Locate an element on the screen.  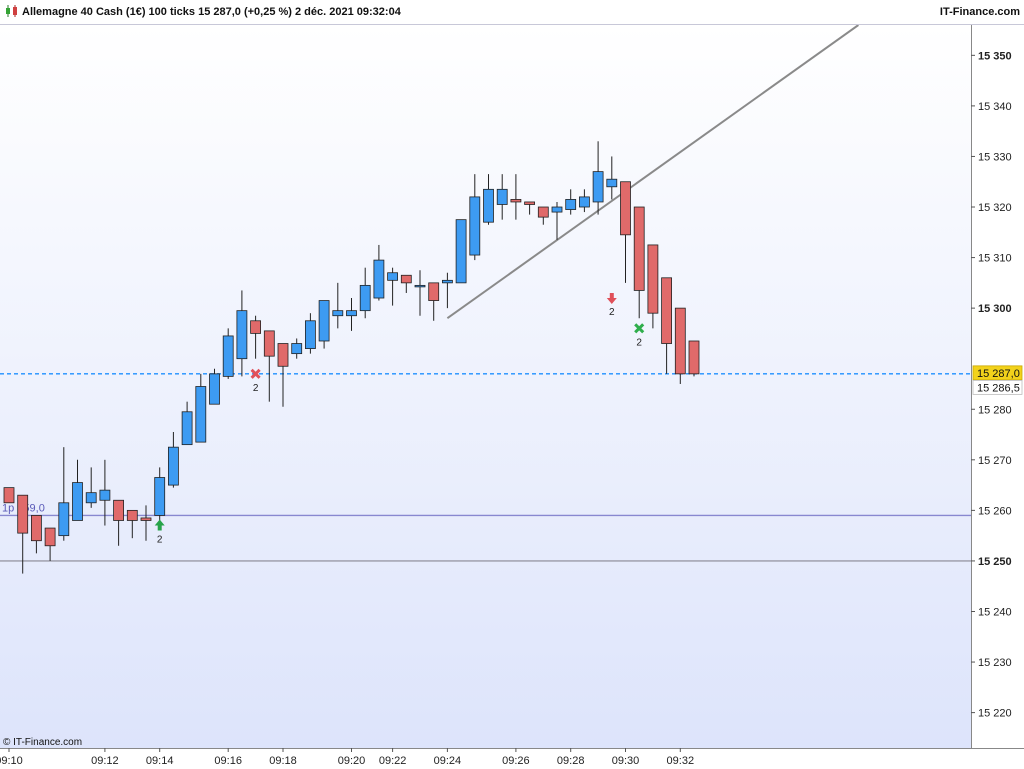
y-tick-label: 15 230 is located at coordinates (995, 663).